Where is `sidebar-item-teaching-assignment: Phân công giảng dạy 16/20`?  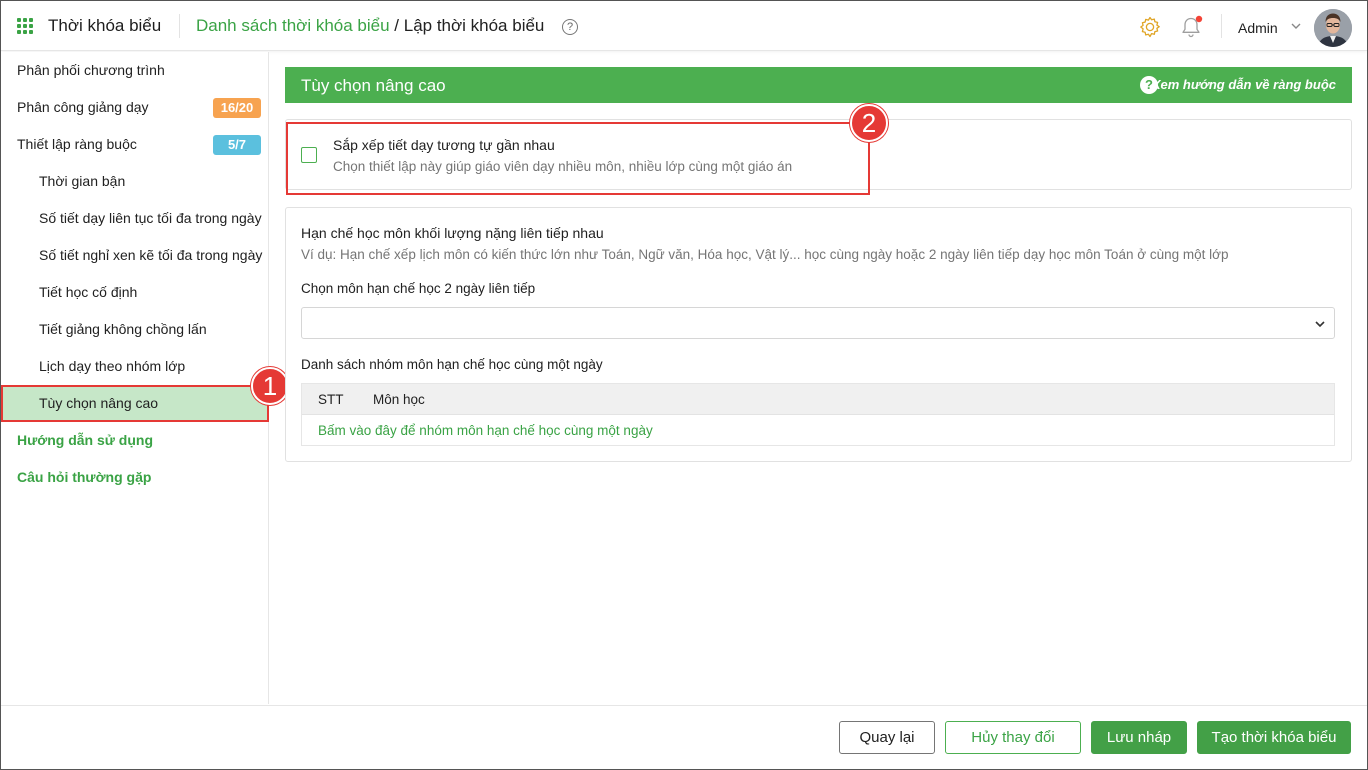 sidebar-item-teaching-assignment: Phân công giảng dạy 16/20 is located at coordinates (135, 107).